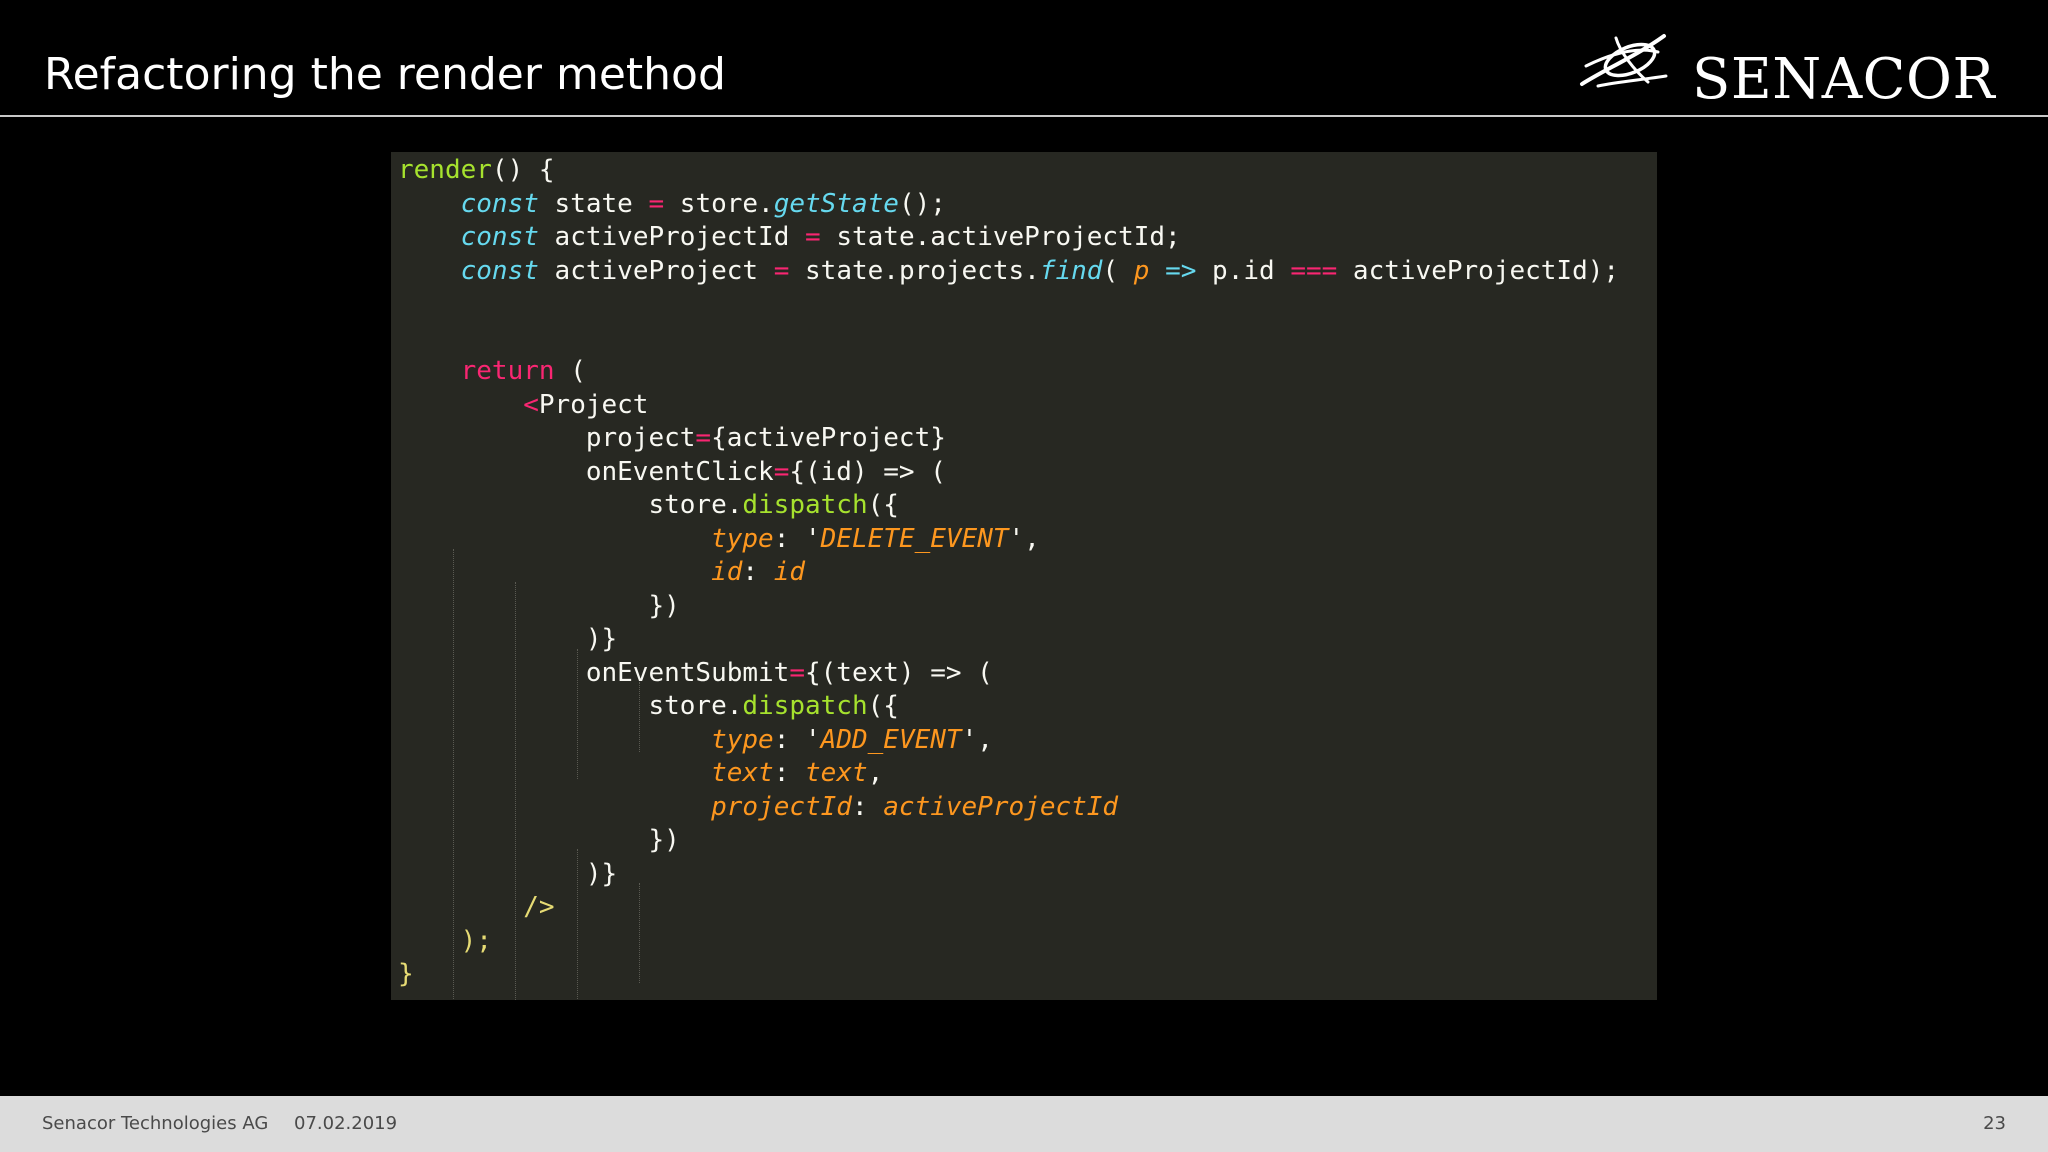  What do you see at coordinates (1000, 237) in the screenshot?
I see `code-token: state.activeProjectId;` at bounding box center [1000, 237].